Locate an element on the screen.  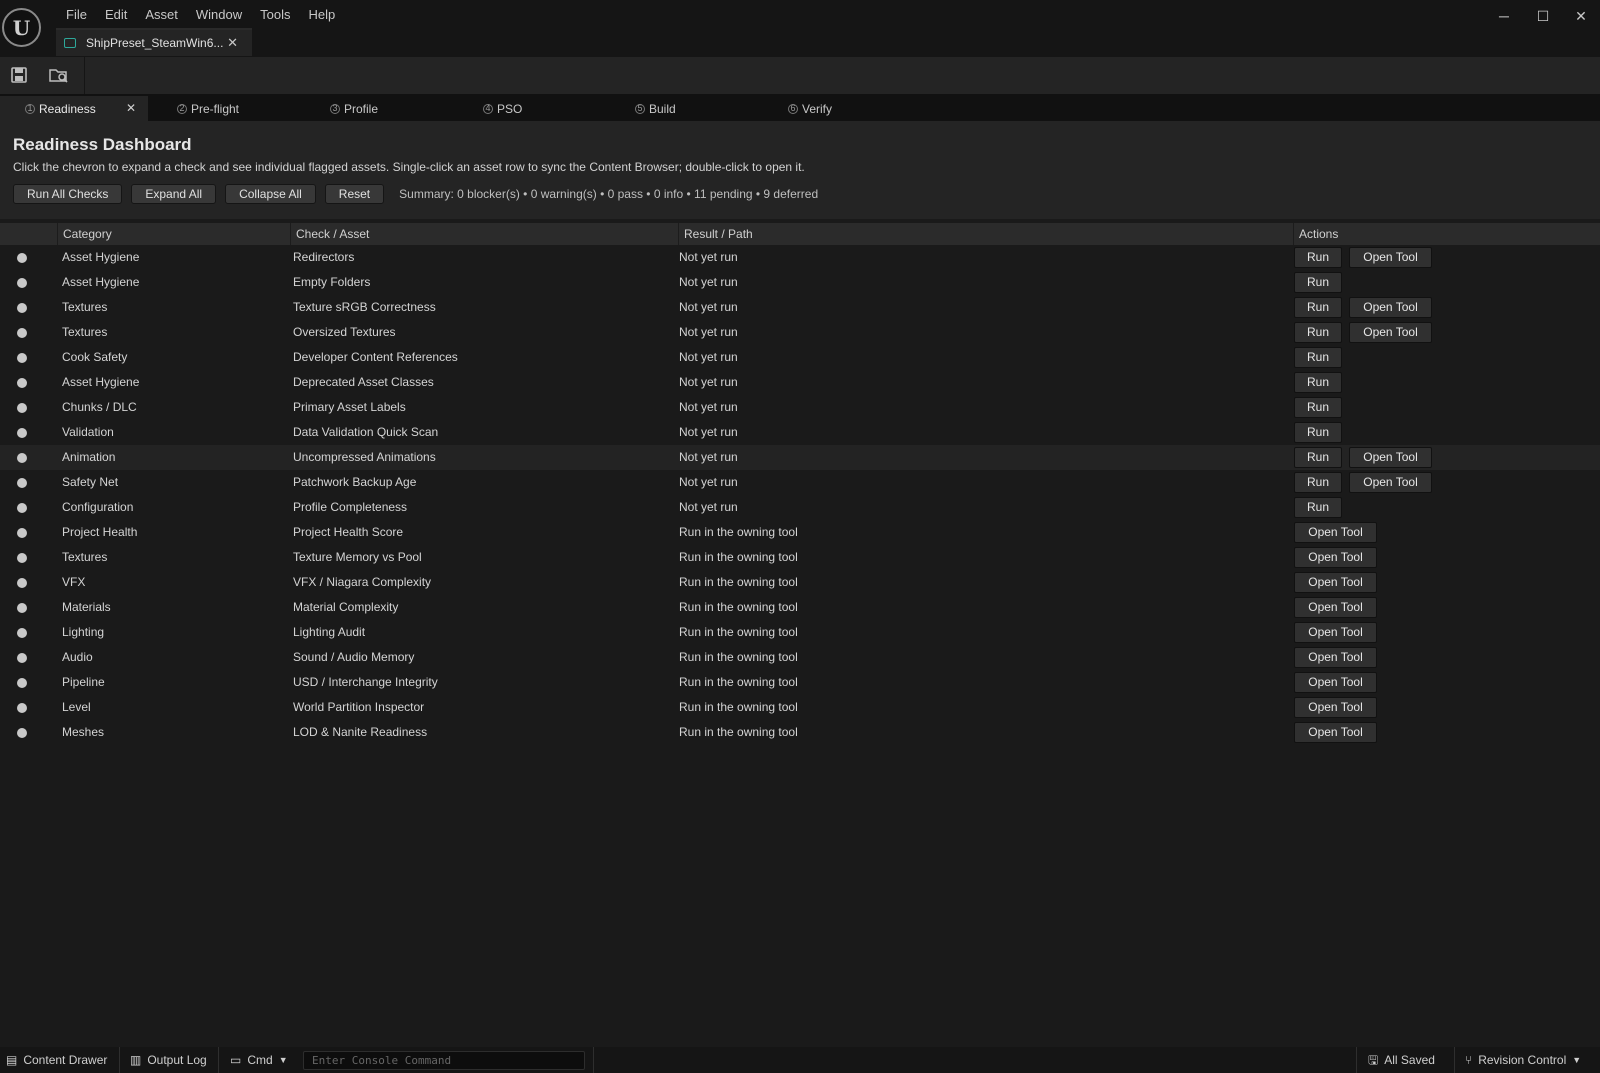
result-cell: Not yet run is located at coordinates (708, 457).